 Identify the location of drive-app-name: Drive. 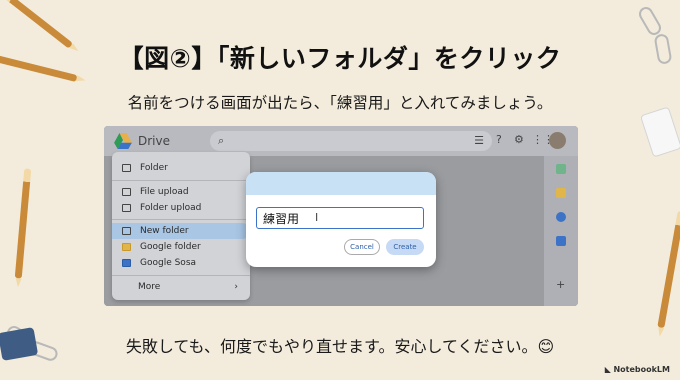
(154, 141).